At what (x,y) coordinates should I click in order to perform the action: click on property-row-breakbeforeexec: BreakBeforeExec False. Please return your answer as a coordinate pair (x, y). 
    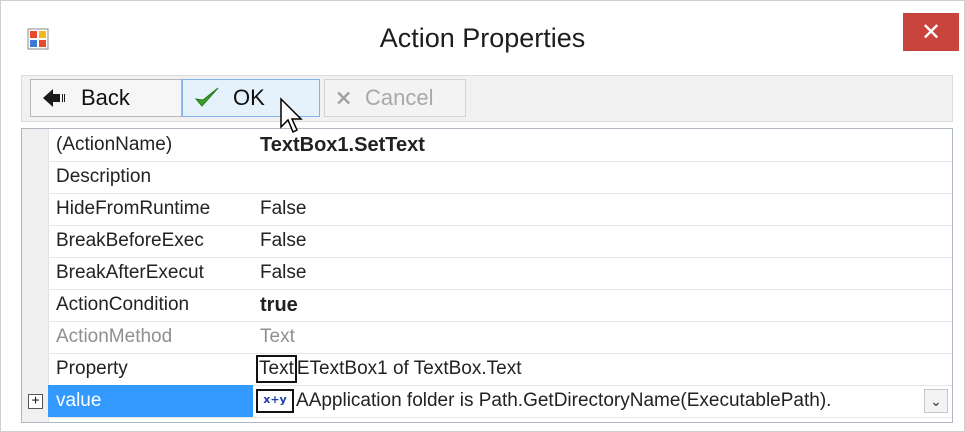
    Looking at the image, I should click on (500, 241).